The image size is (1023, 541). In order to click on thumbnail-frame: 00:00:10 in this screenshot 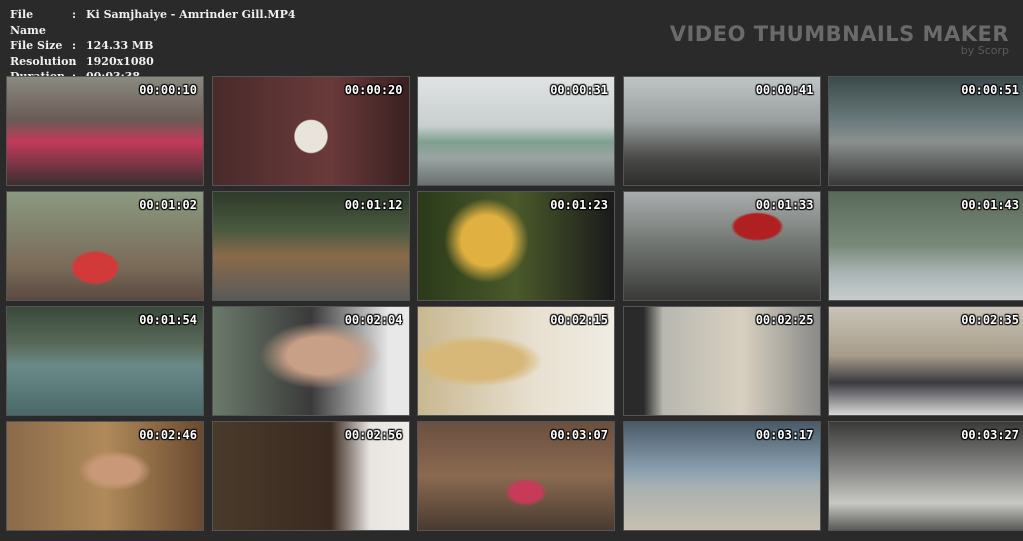, I will do `click(105, 131)`.